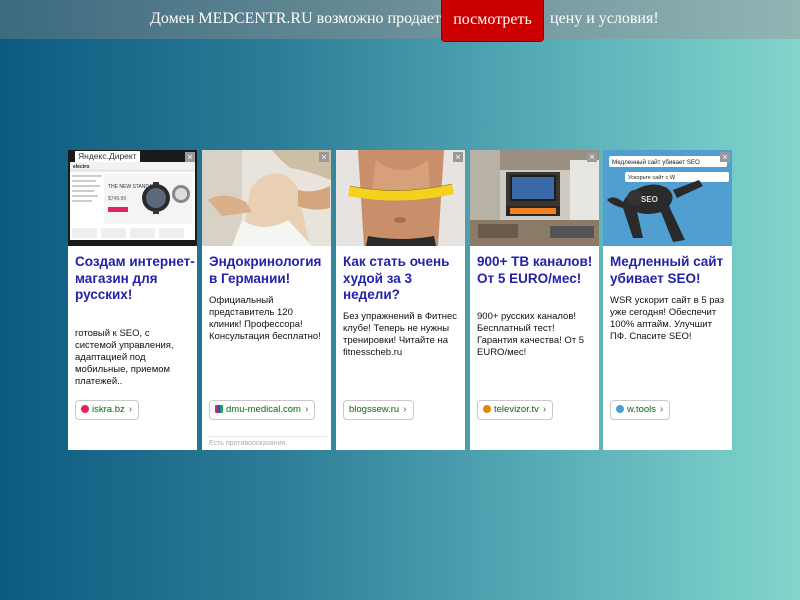  What do you see at coordinates (652, 177) in the screenshot?
I see `banner-text-2: Ускорьте сайт с W` at bounding box center [652, 177].